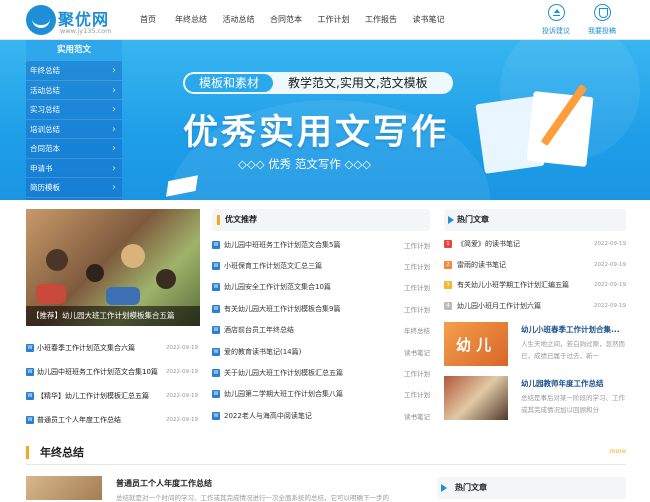 The width and height of the screenshot is (650, 502). What do you see at coordinates (74, 90) in the screenshot?
I see `category-item-activity: 活动总结` at bounding box center [74, 90].